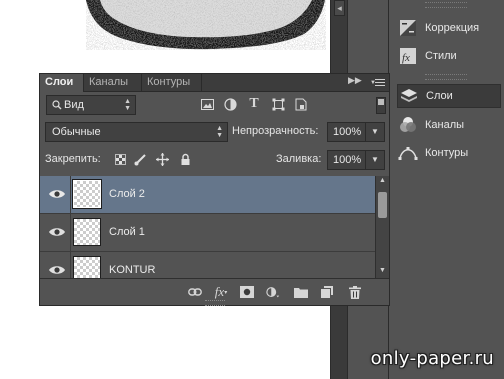 The width and height of the screenshot is (504, 379). Describe the element at coordinates (355, 292) in the screenshot. I see `trash-icon` at that location.